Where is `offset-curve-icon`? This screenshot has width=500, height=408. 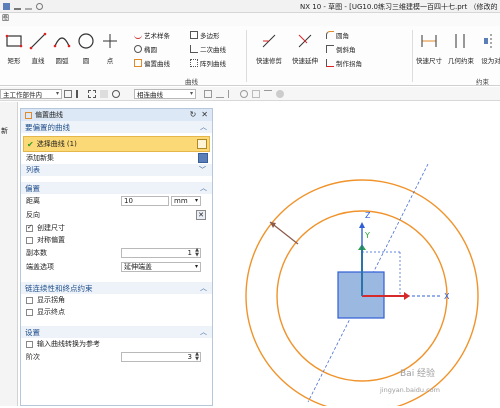
offset-curve-icon is located at coordinates (138, 63).